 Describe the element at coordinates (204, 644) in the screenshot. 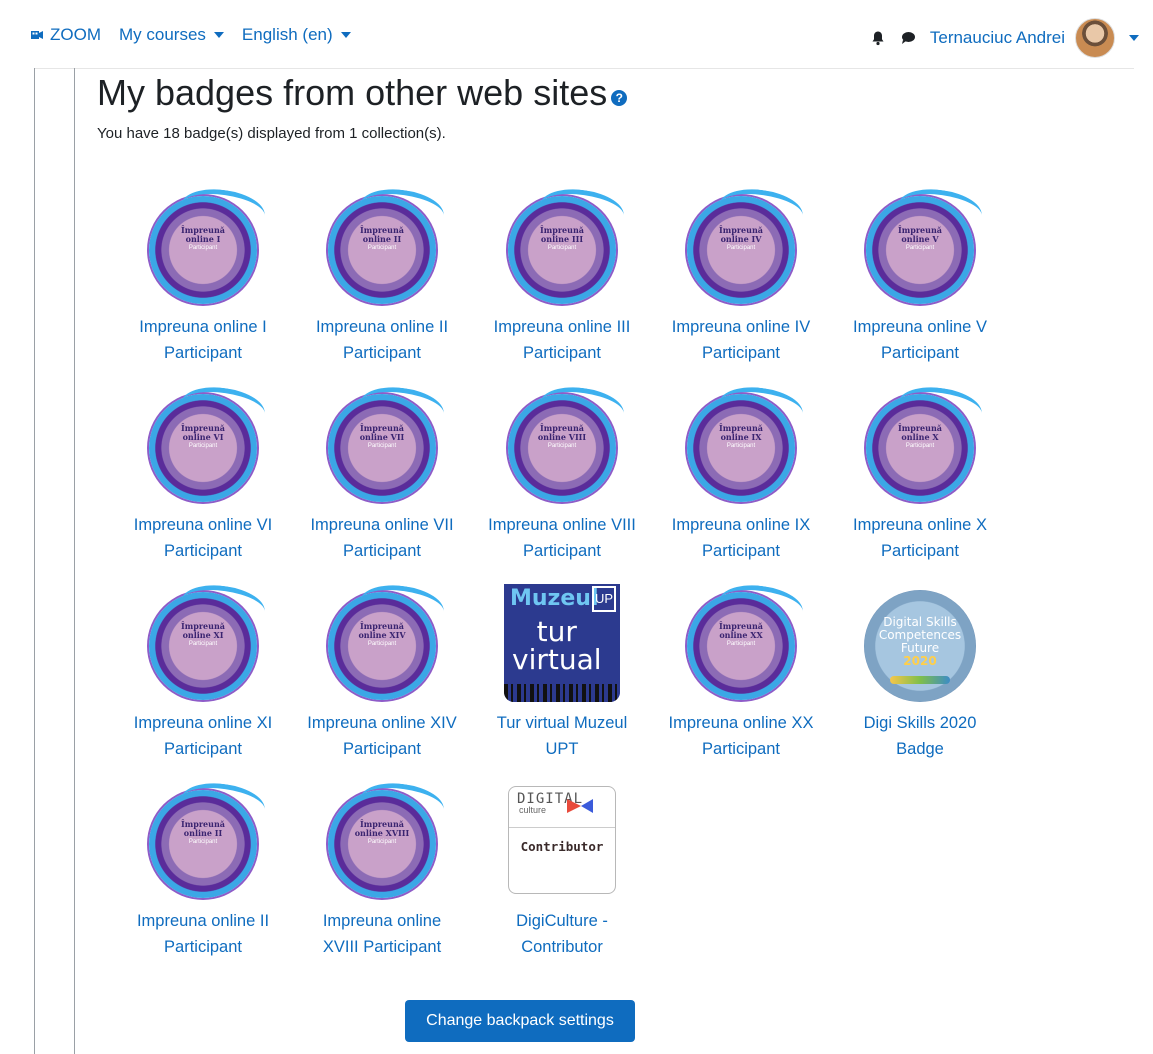

I see `badge-image: Împreună online XI Participant` at that location.